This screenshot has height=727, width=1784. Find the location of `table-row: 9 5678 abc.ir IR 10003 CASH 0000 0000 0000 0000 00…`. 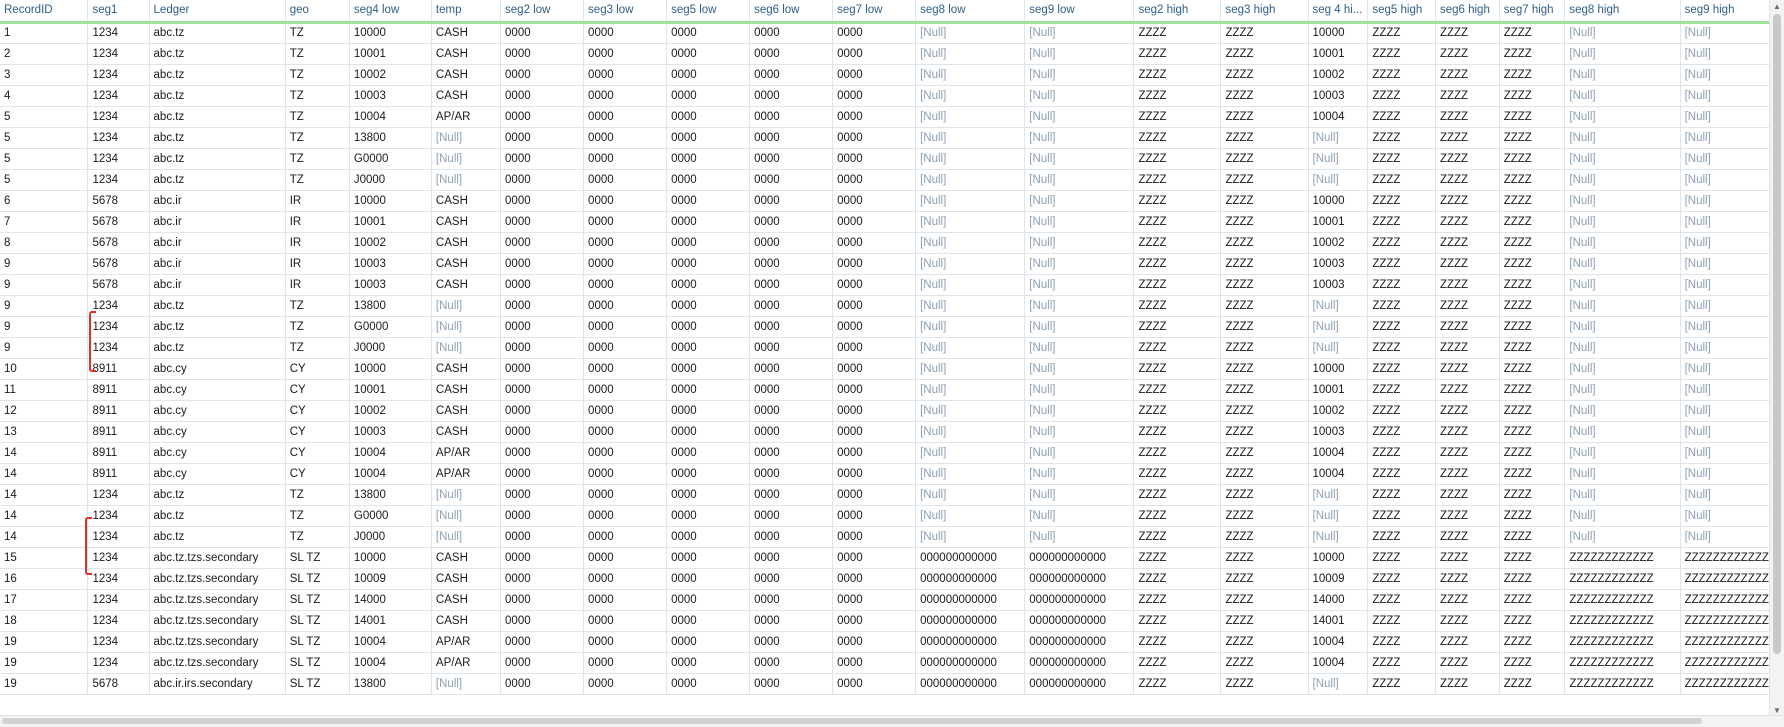

table-row: 9 5678 abc.ir IR 10003 CASH 0000 0000 0000 0000 00… is located at coordinates (885, 264).